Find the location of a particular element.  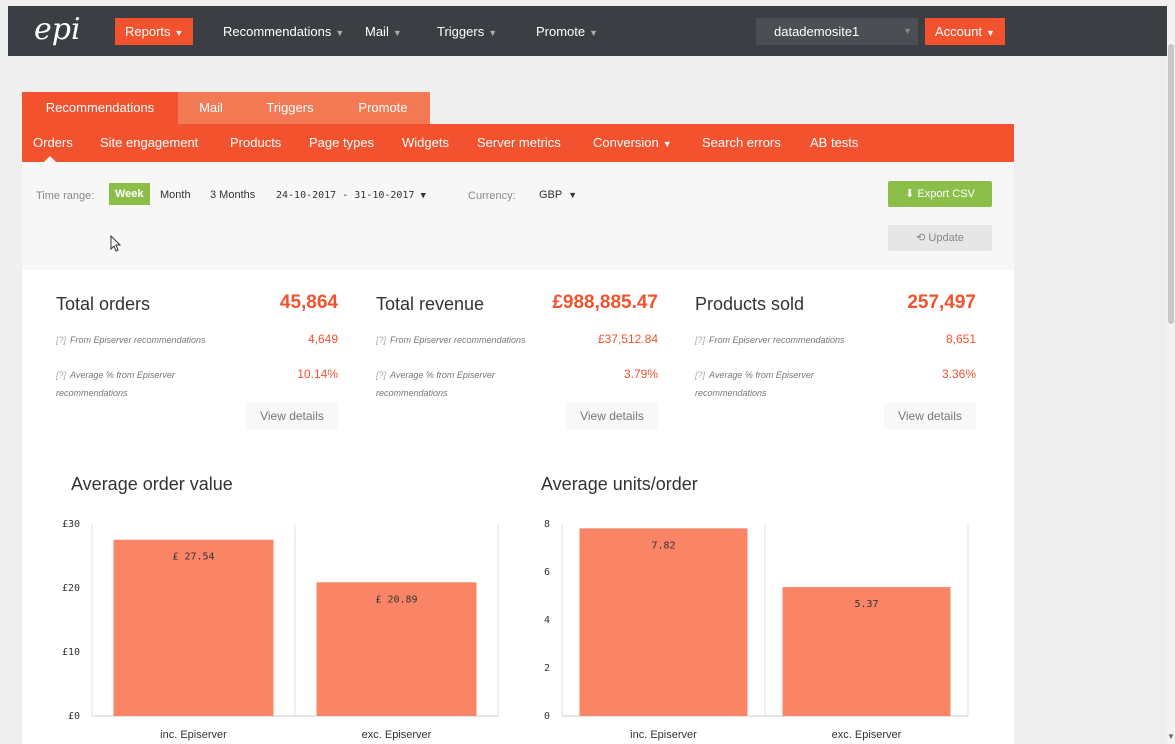

stat-title: Total orders is located at coordinates (103, 304).